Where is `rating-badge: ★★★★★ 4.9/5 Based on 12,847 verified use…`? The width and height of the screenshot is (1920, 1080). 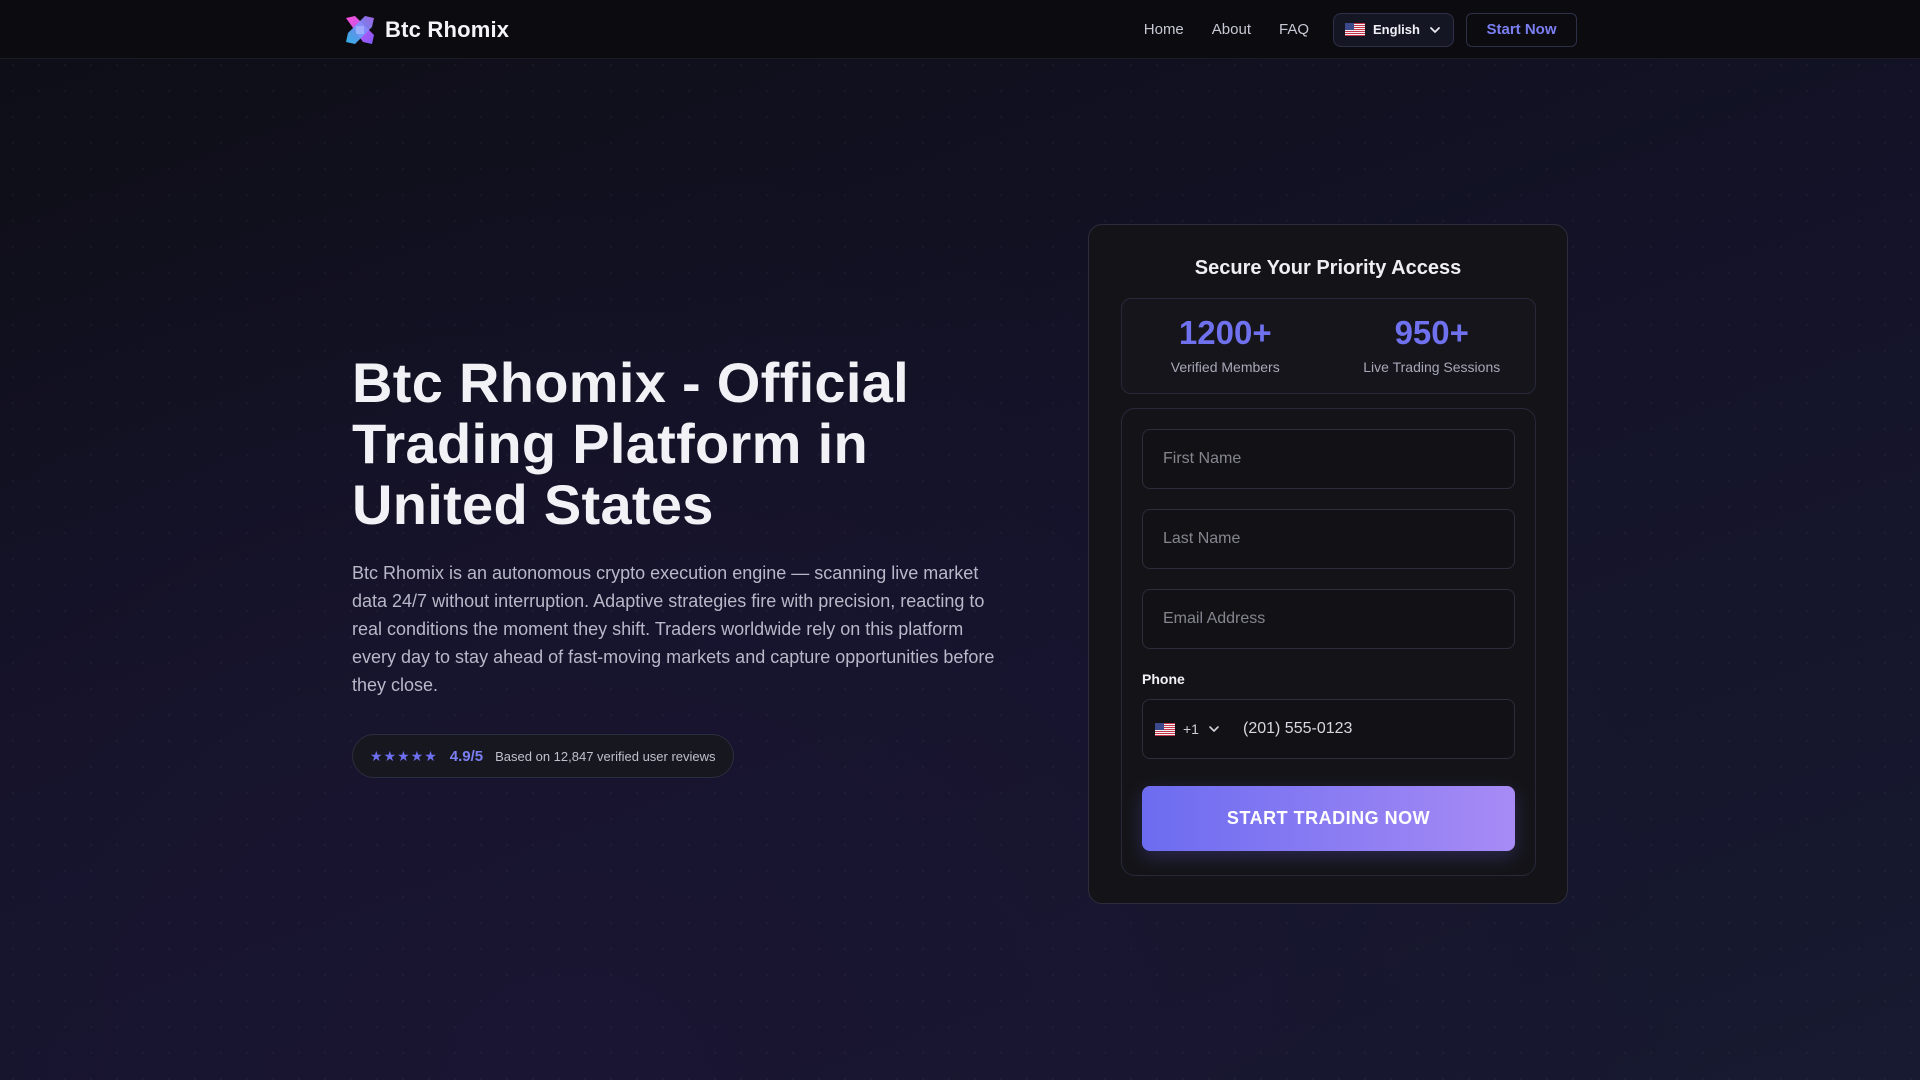 rating-badge: ★★★★★ 4.9/5 Based on 12,847 verified use… is located at coordinates (543, 756).